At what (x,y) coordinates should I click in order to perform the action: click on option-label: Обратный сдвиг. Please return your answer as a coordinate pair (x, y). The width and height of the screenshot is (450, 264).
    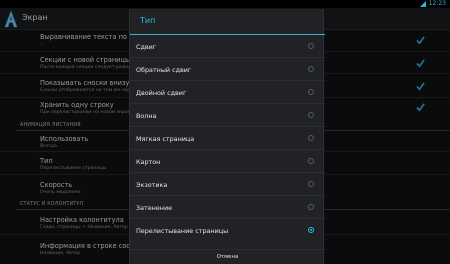
    Looking at the image, I should click on (164, 70).